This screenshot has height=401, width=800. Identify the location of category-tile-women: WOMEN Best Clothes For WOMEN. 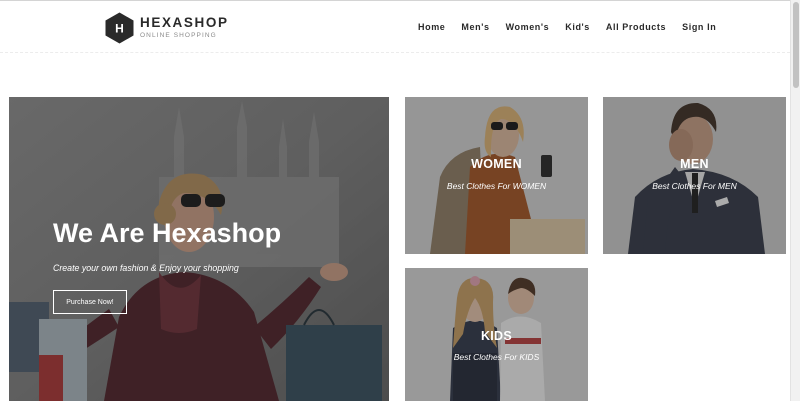
(496, 175).